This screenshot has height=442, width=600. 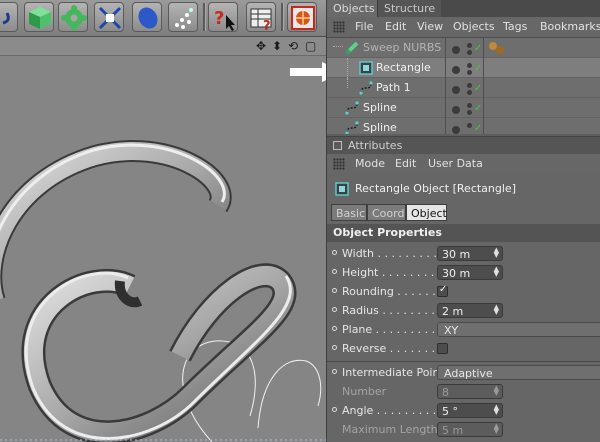 I want to click on checkmark-icon: ✓, so click(x=443, y=289).